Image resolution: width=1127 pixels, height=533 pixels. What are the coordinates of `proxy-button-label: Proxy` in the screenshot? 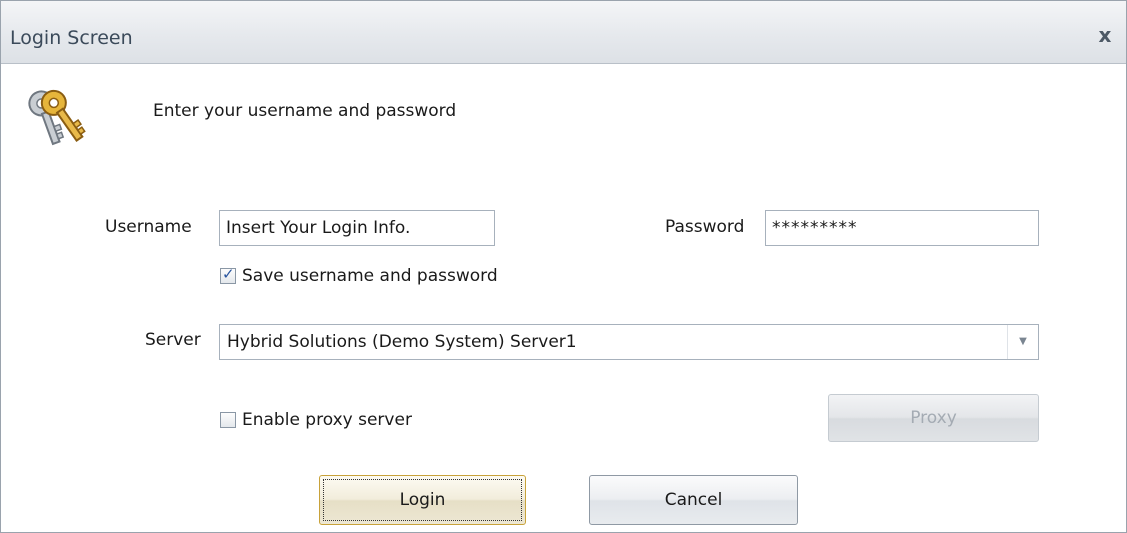 It's located at (933, 418).